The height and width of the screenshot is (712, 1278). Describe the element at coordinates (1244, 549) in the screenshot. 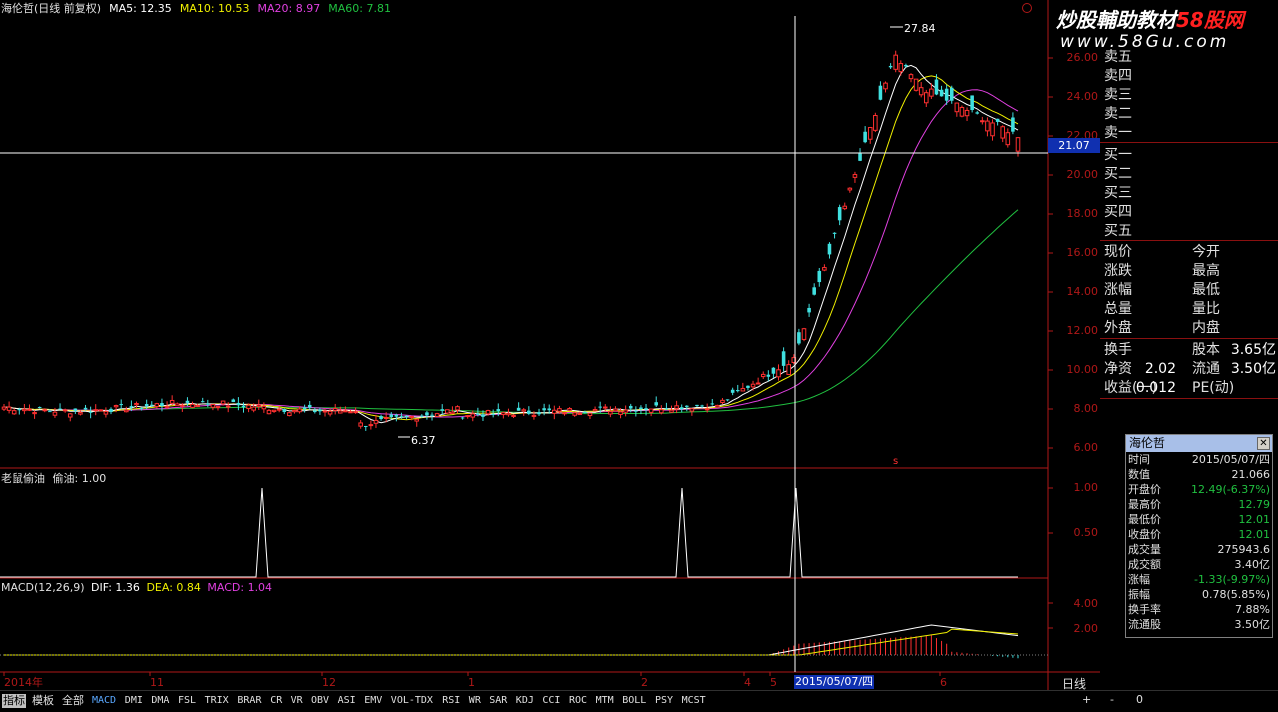

I see `tooltip-value: 275943.6` at that location.